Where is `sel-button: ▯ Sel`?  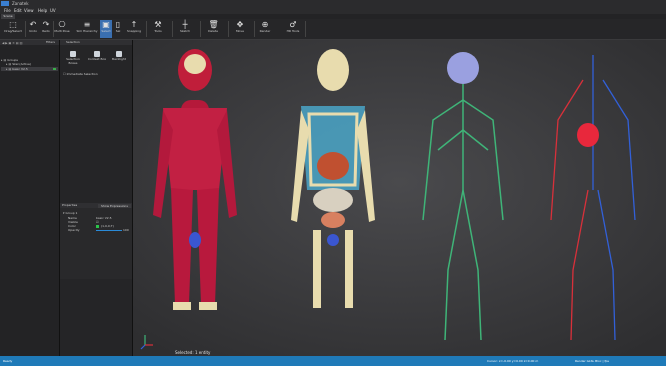 sel-button: ▯ Sel is located at coordinates (118, 29).